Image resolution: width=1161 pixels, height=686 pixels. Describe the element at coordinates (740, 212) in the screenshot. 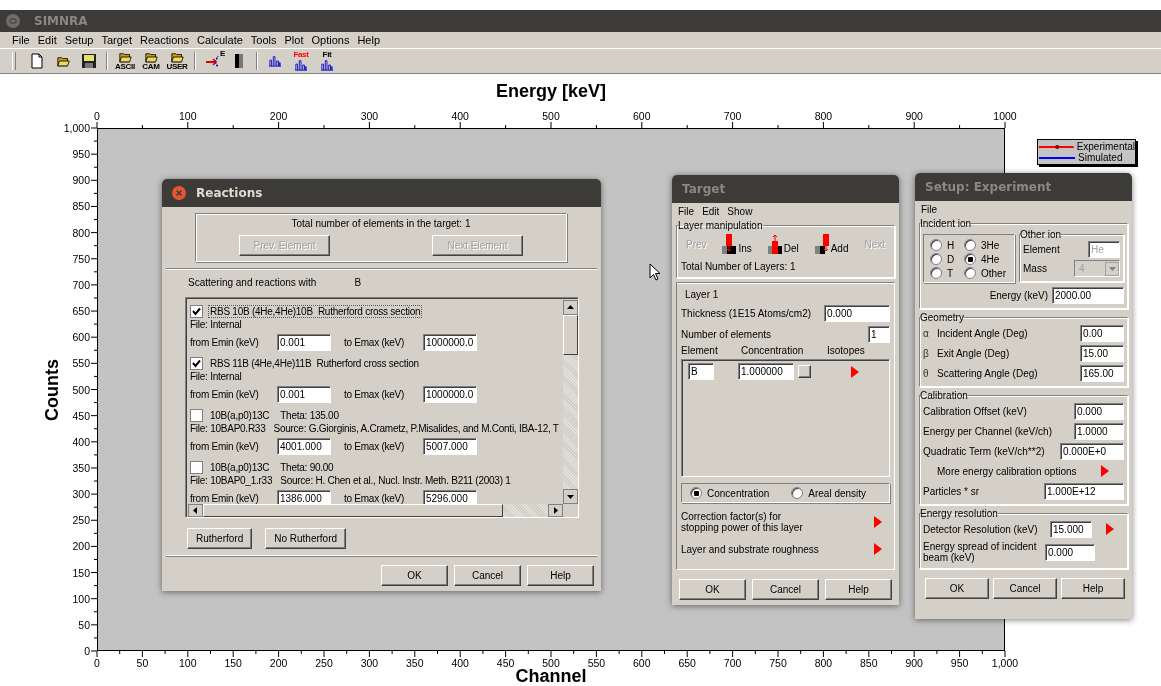

I see `menu-item: Show` at that location.